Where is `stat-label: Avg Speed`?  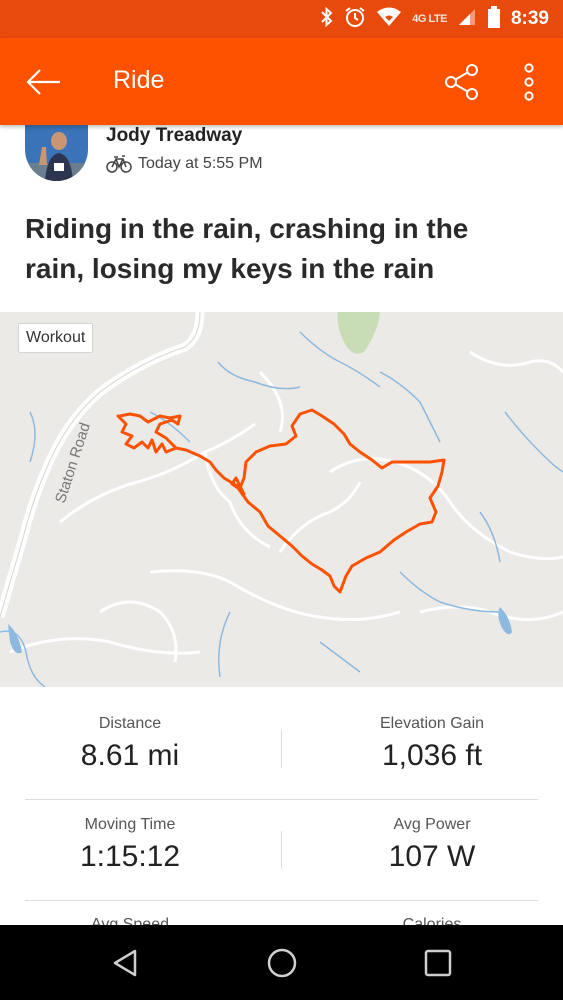
stat-label: Avg Speed is located at coordinates (130, 920).